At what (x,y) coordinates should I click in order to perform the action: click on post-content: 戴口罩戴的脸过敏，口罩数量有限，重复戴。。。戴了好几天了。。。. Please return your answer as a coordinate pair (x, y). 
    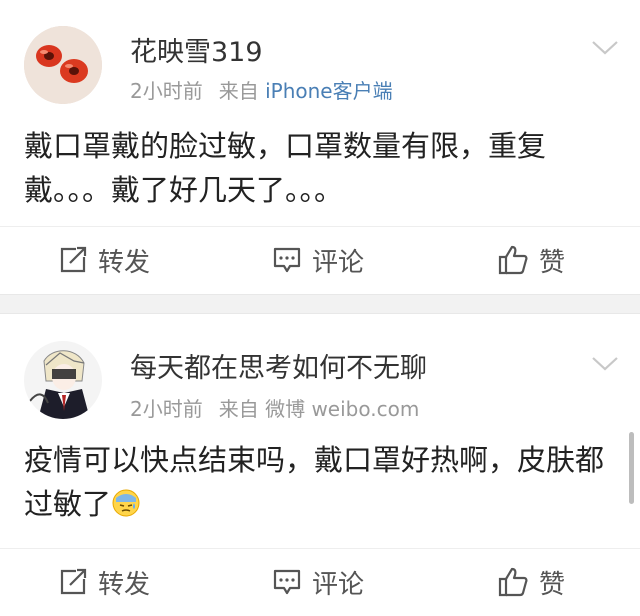
    Looking at the image, I should click on (285, 168).